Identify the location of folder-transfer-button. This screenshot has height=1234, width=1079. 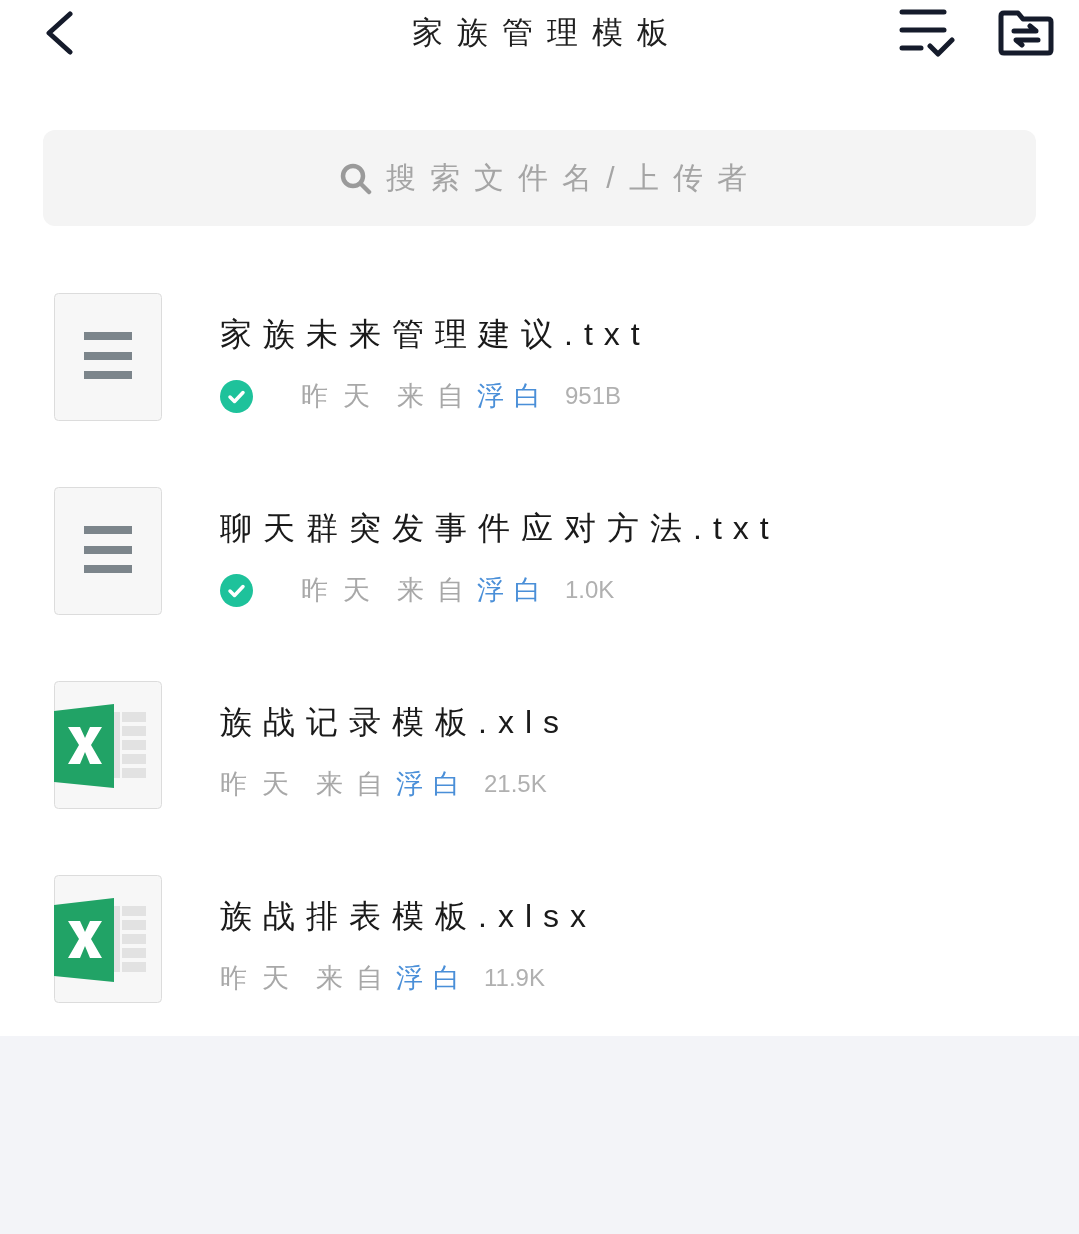
(1026, 33).